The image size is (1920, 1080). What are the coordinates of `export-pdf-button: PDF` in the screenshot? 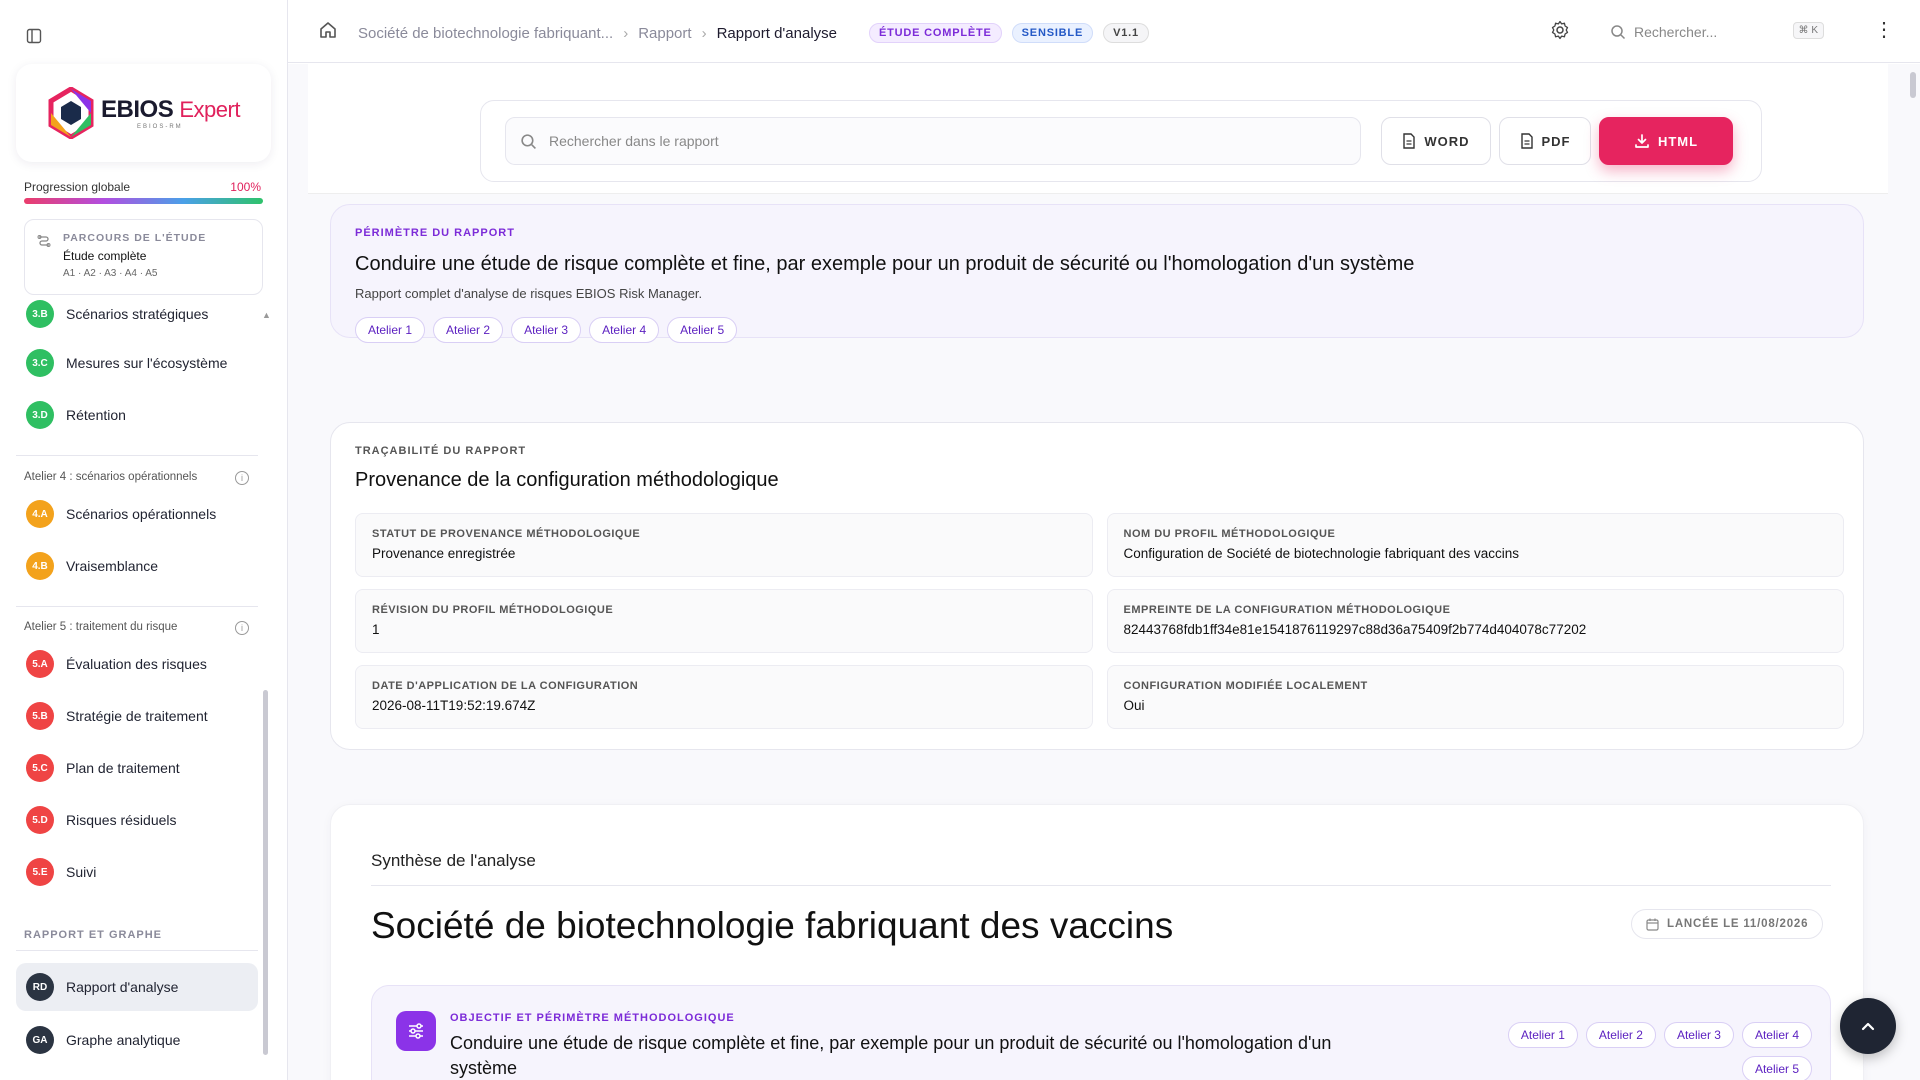 It's located at (1545, 141).